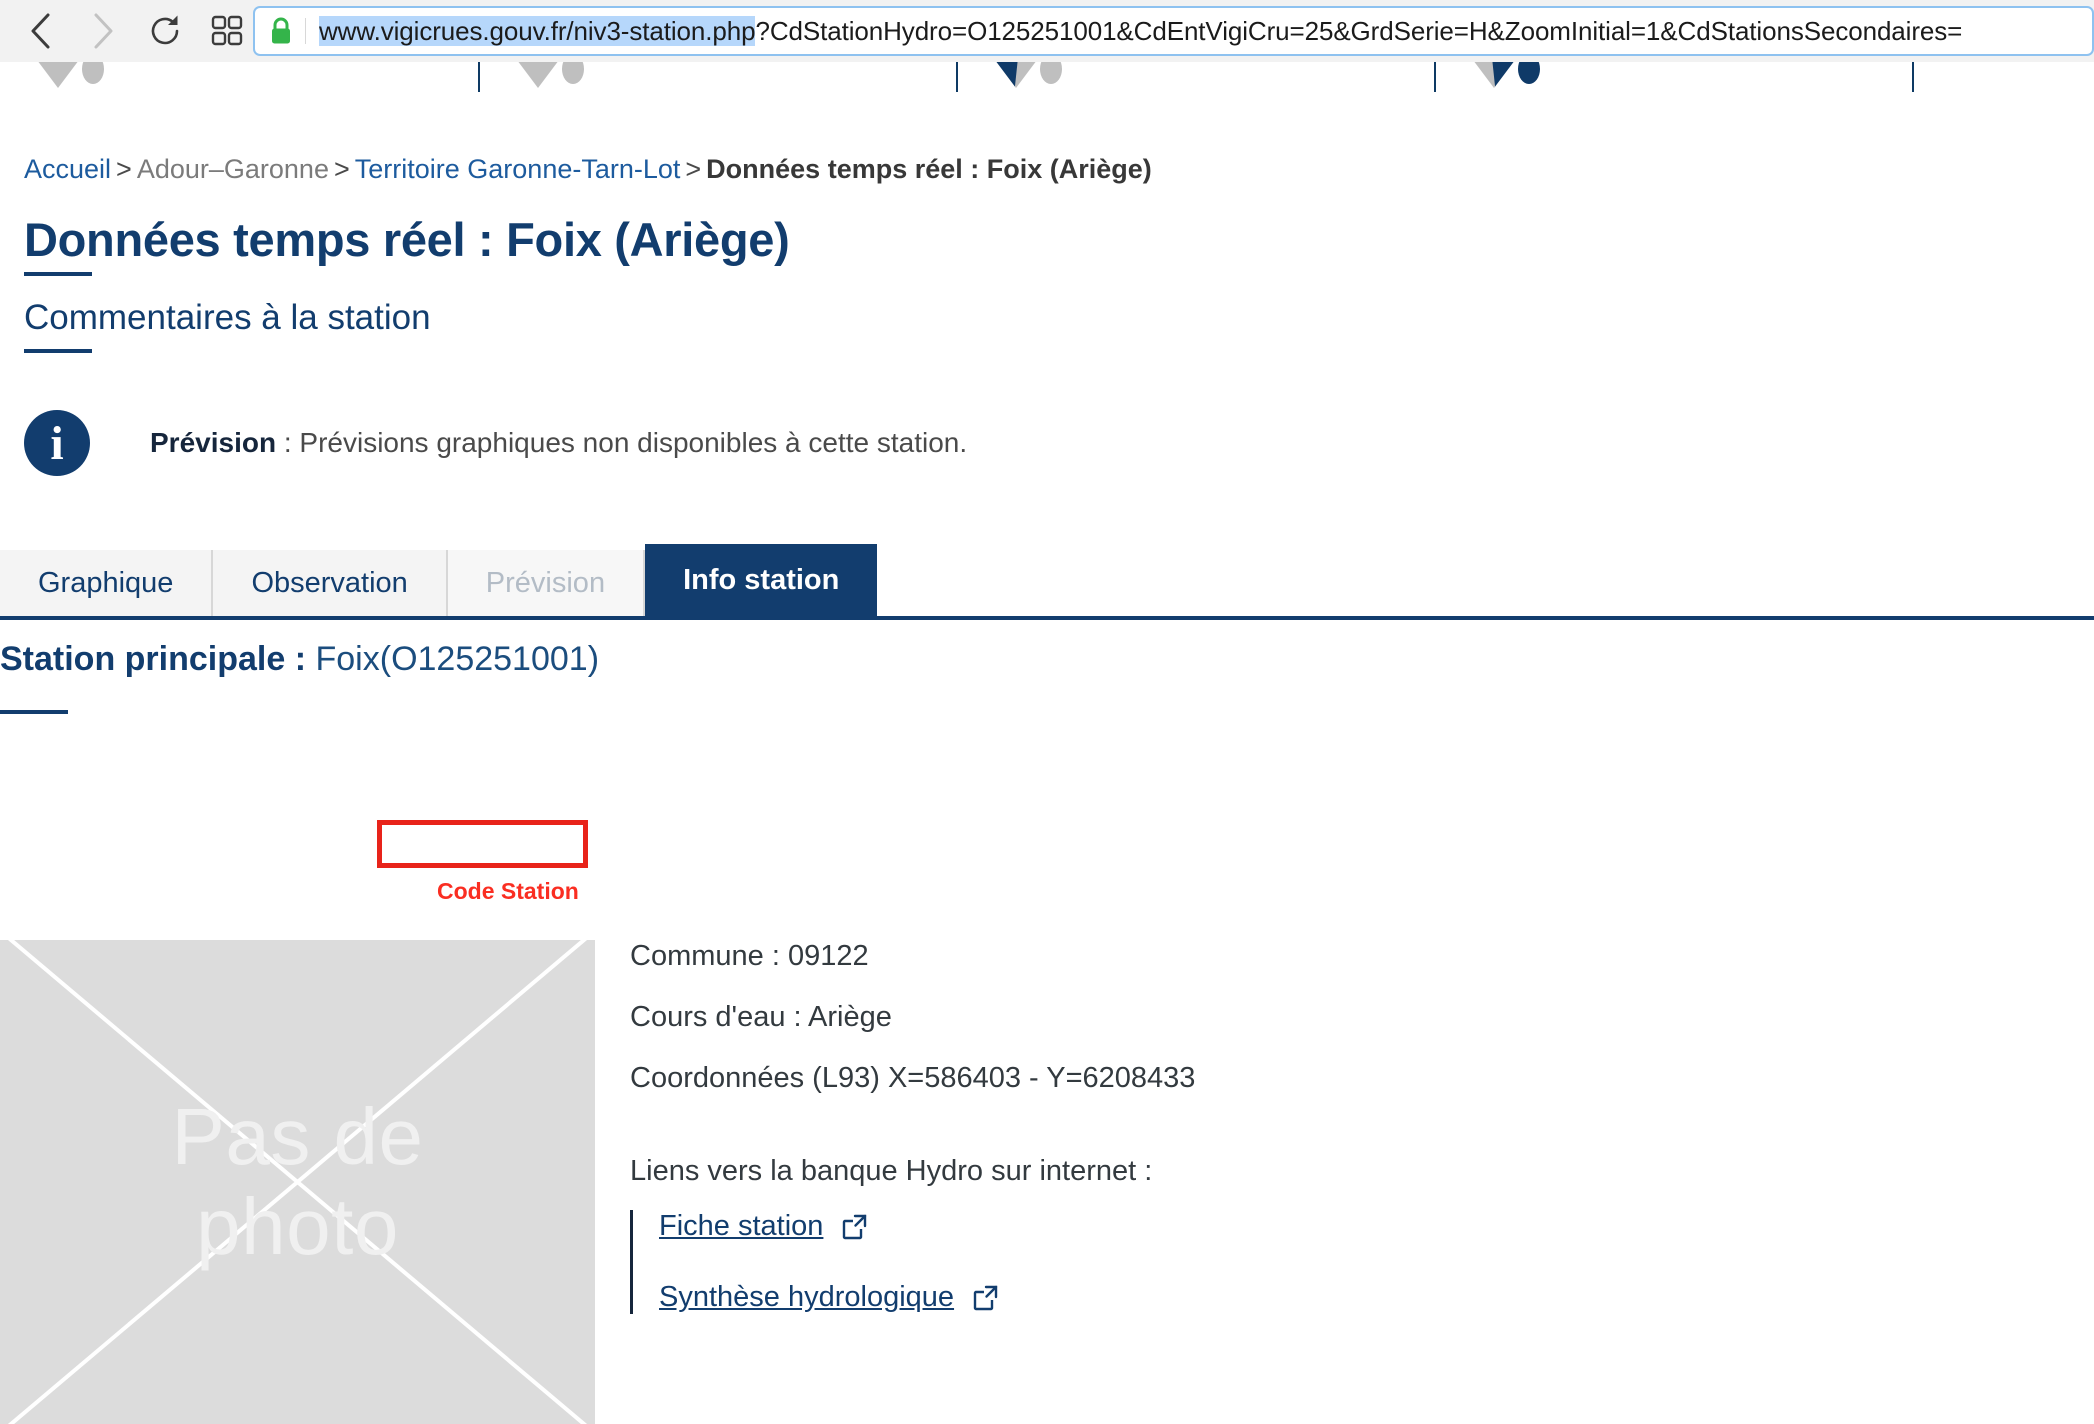 The image size is (2094, 1424). Describe the element at coordinates (103, 31) in the screenshot. I see `forward-button` at that location.